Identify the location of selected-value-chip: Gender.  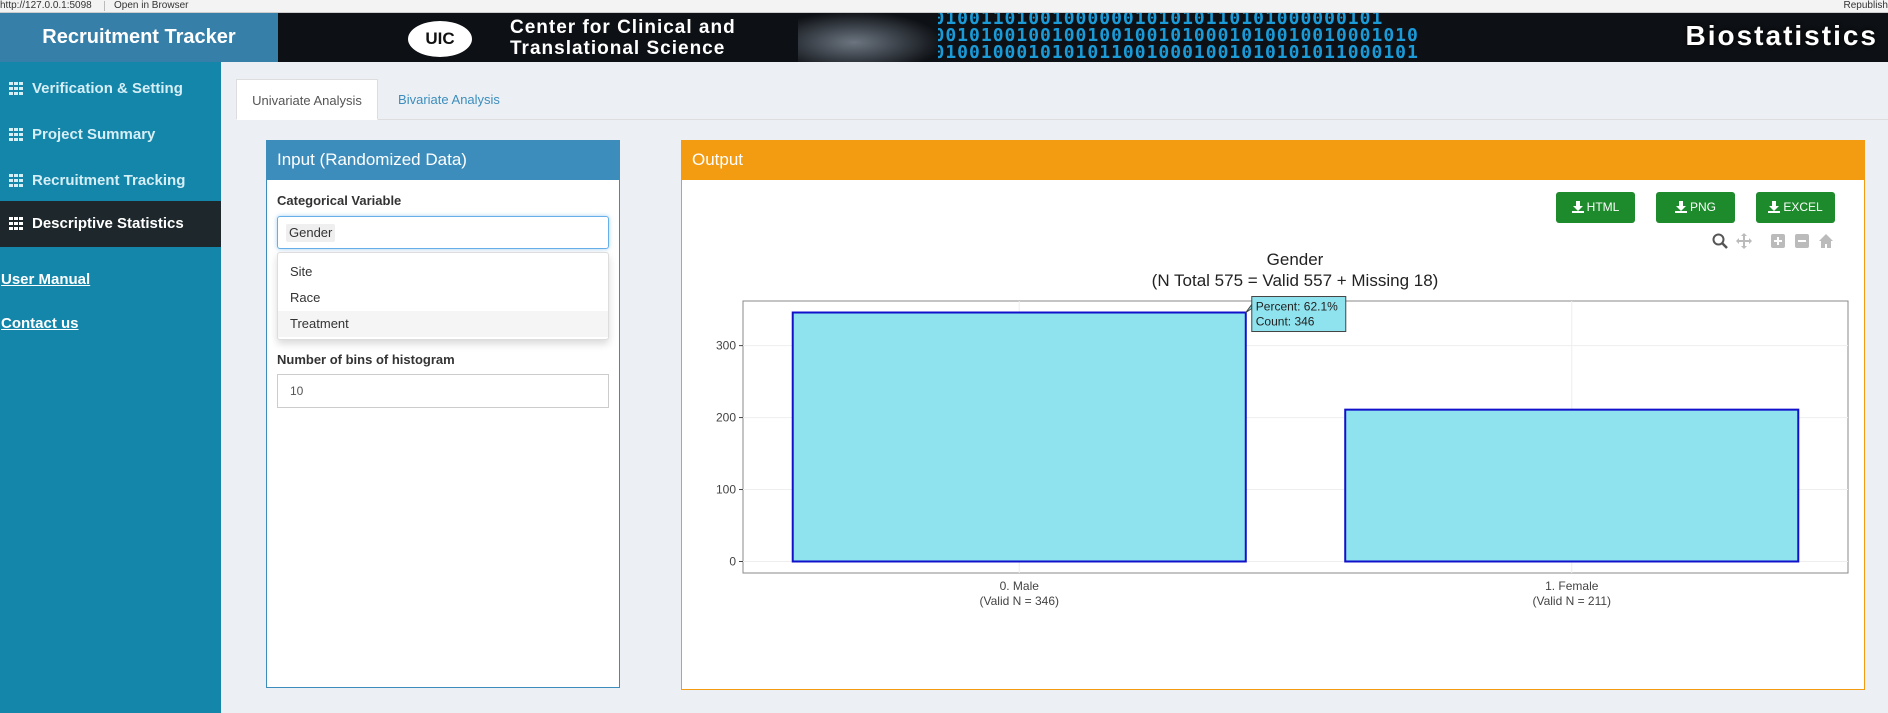
(311, 233).